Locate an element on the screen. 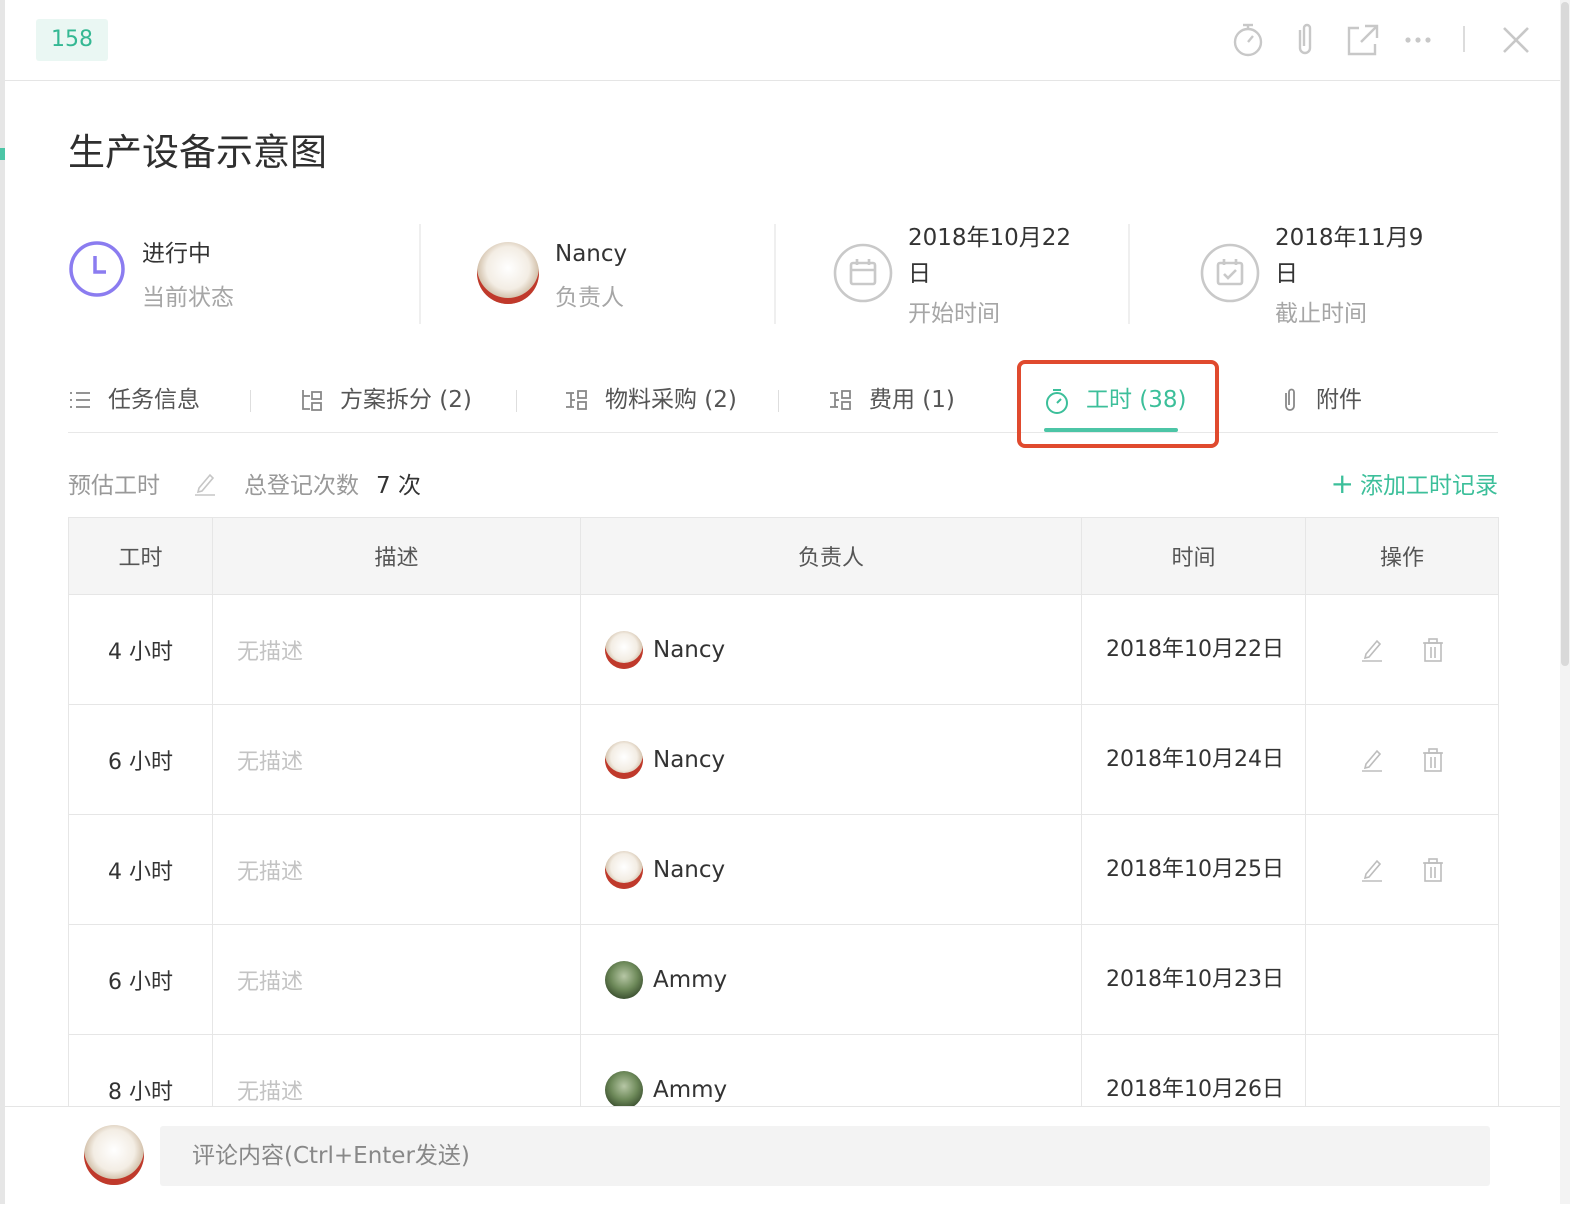 Image resolution: width=1570 pixels, height=1205 pixels. meta-status: 进行中 当前状态 is located at coordinates (238, 274).